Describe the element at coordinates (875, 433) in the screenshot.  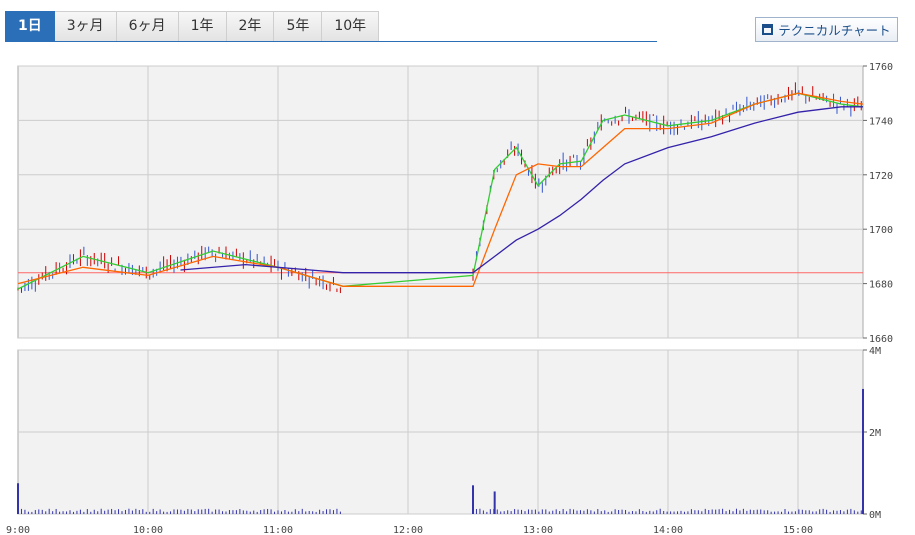
I see `volume-tick-label: 2M` at that location.